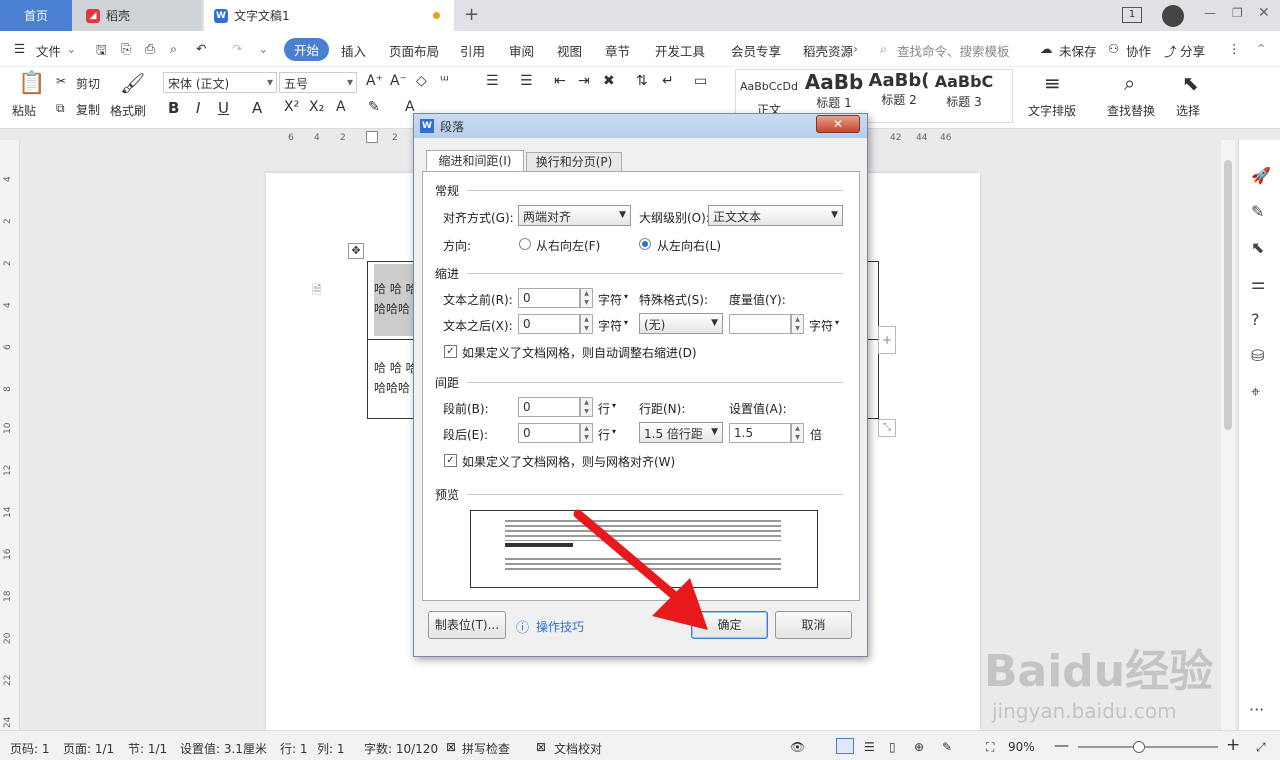 This screenshot has width=1280, height=760. Describe the element at coordinates (307, 49) in the screenshot. I see `menu-start: 开始` at that location.